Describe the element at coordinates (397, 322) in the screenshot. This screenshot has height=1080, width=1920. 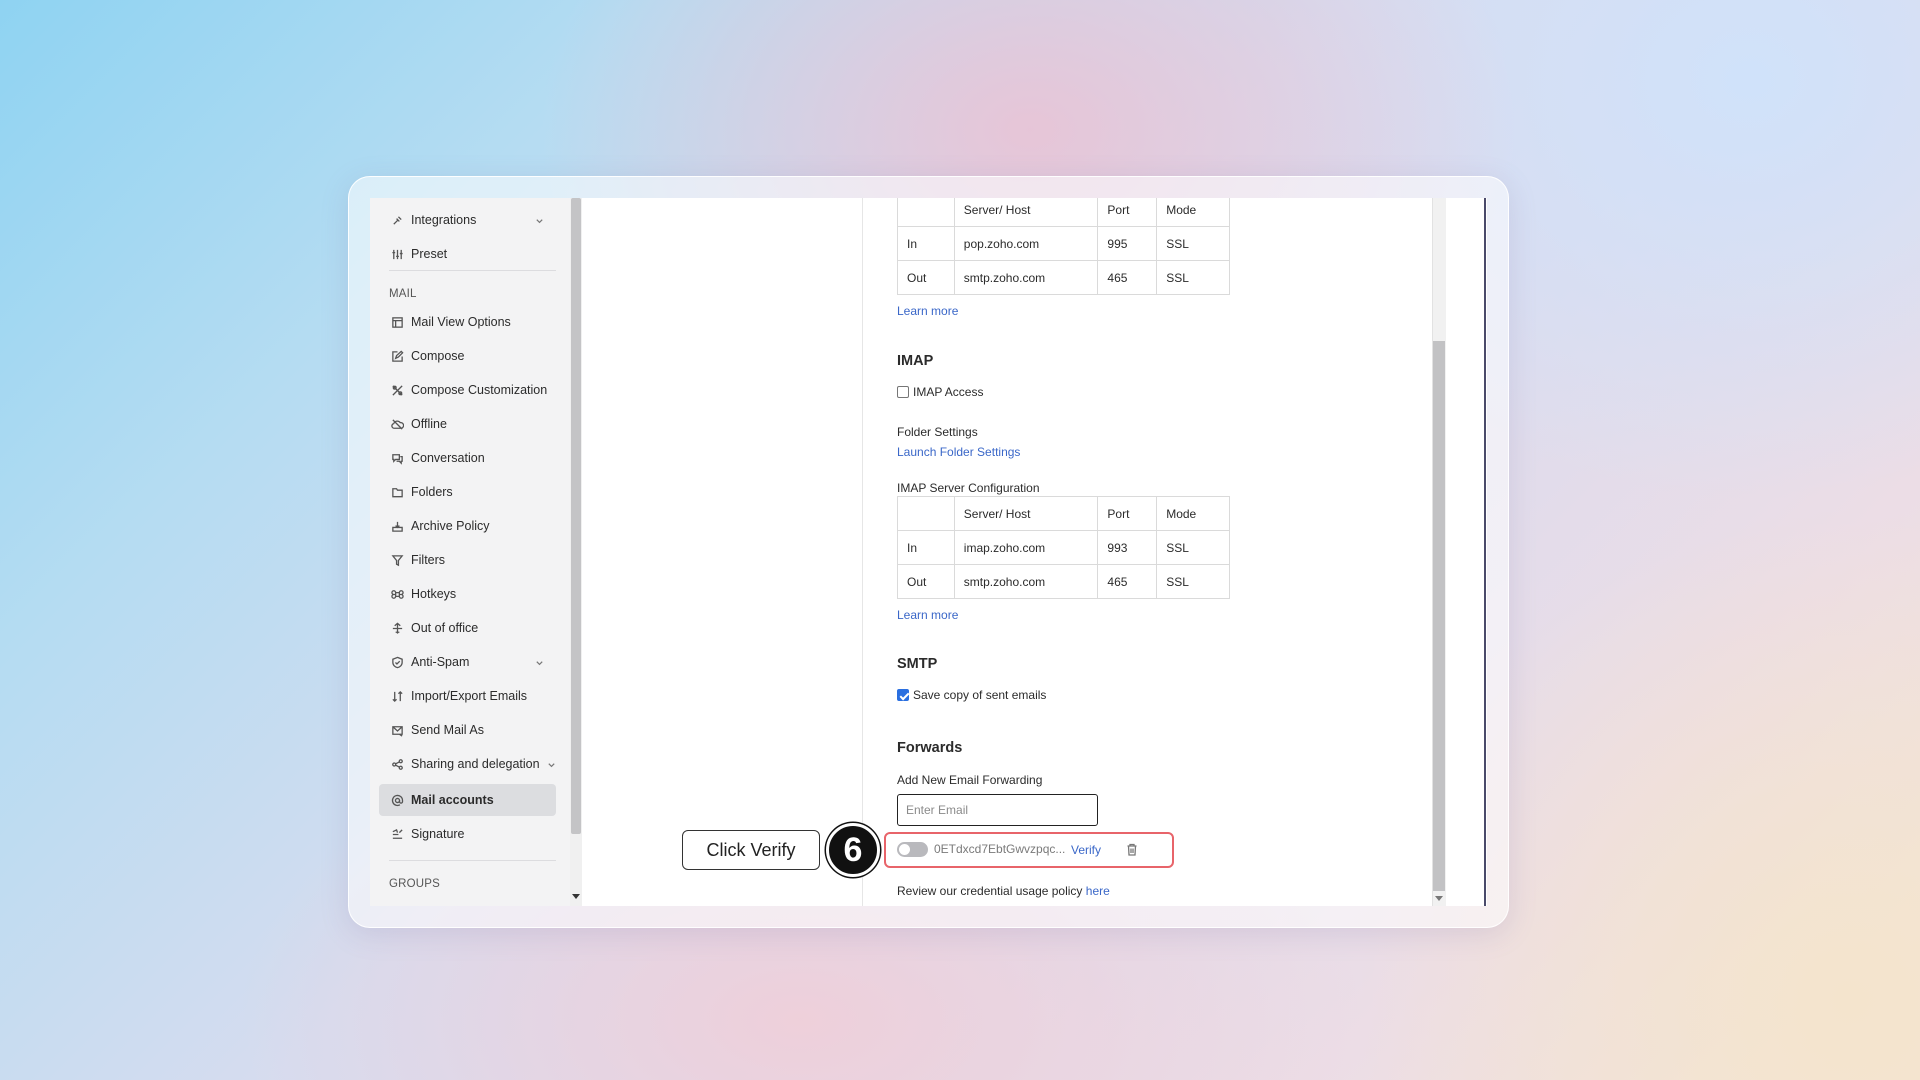
I see `mail-view-icon` at that location.